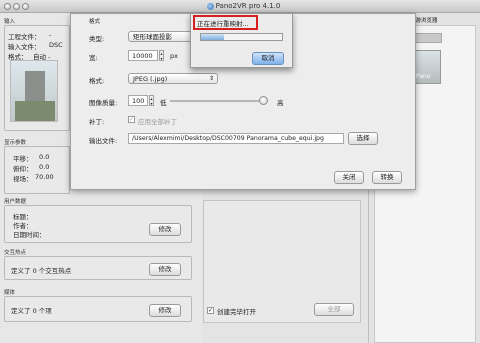  Describe the element at coordinates (103, 103) in the screenshot. I see `quality-label: 图像质量:` at that location.